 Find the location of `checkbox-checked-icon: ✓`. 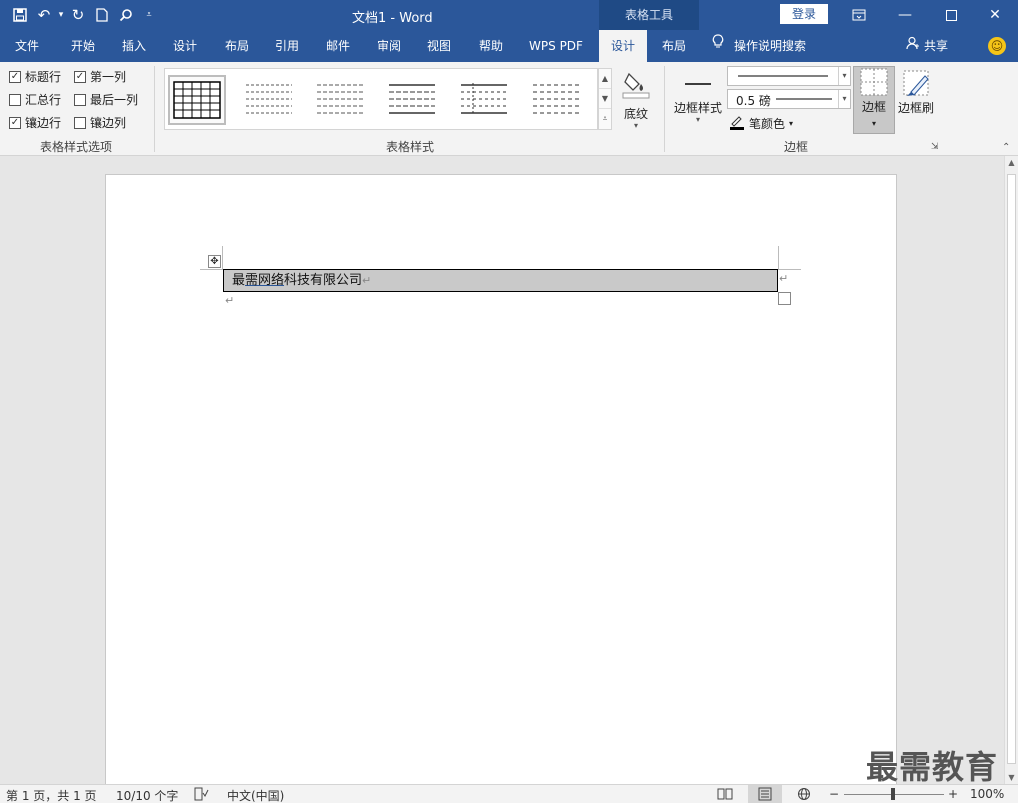

checkbox-checked-icon: ✓ is located at coordinates (15, 122).